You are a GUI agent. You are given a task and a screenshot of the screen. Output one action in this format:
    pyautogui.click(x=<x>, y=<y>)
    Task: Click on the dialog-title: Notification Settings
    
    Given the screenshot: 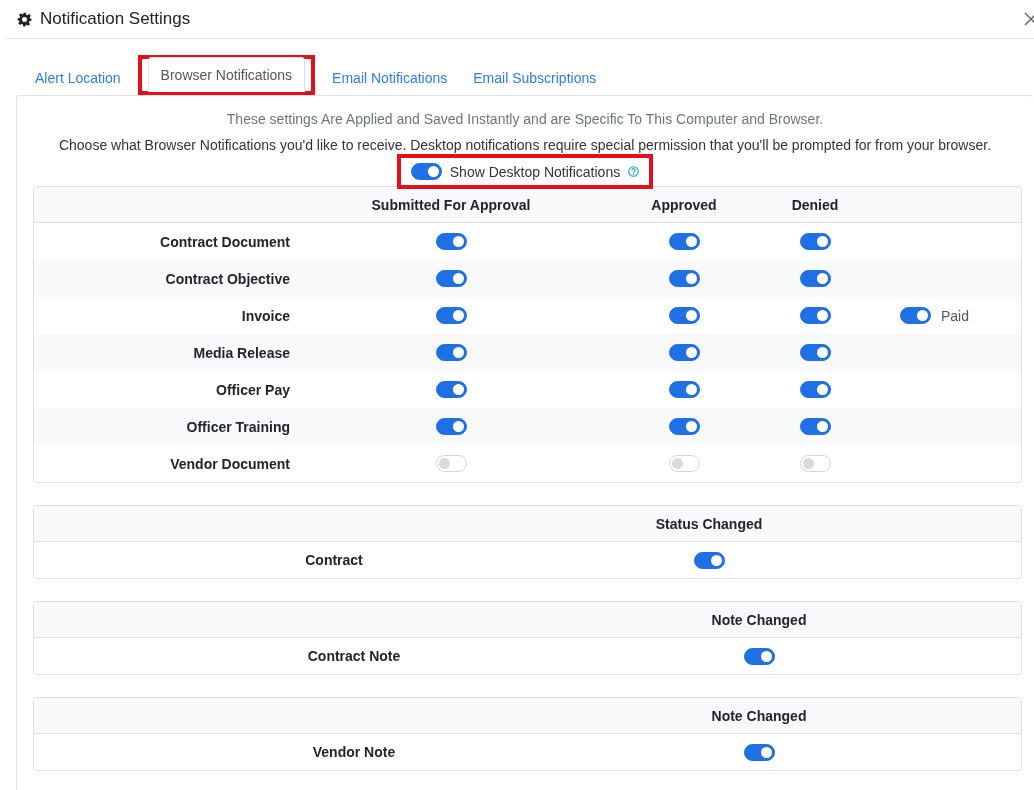 What is the action you would take?
    pyautogui.click(x=115, y=19)
    